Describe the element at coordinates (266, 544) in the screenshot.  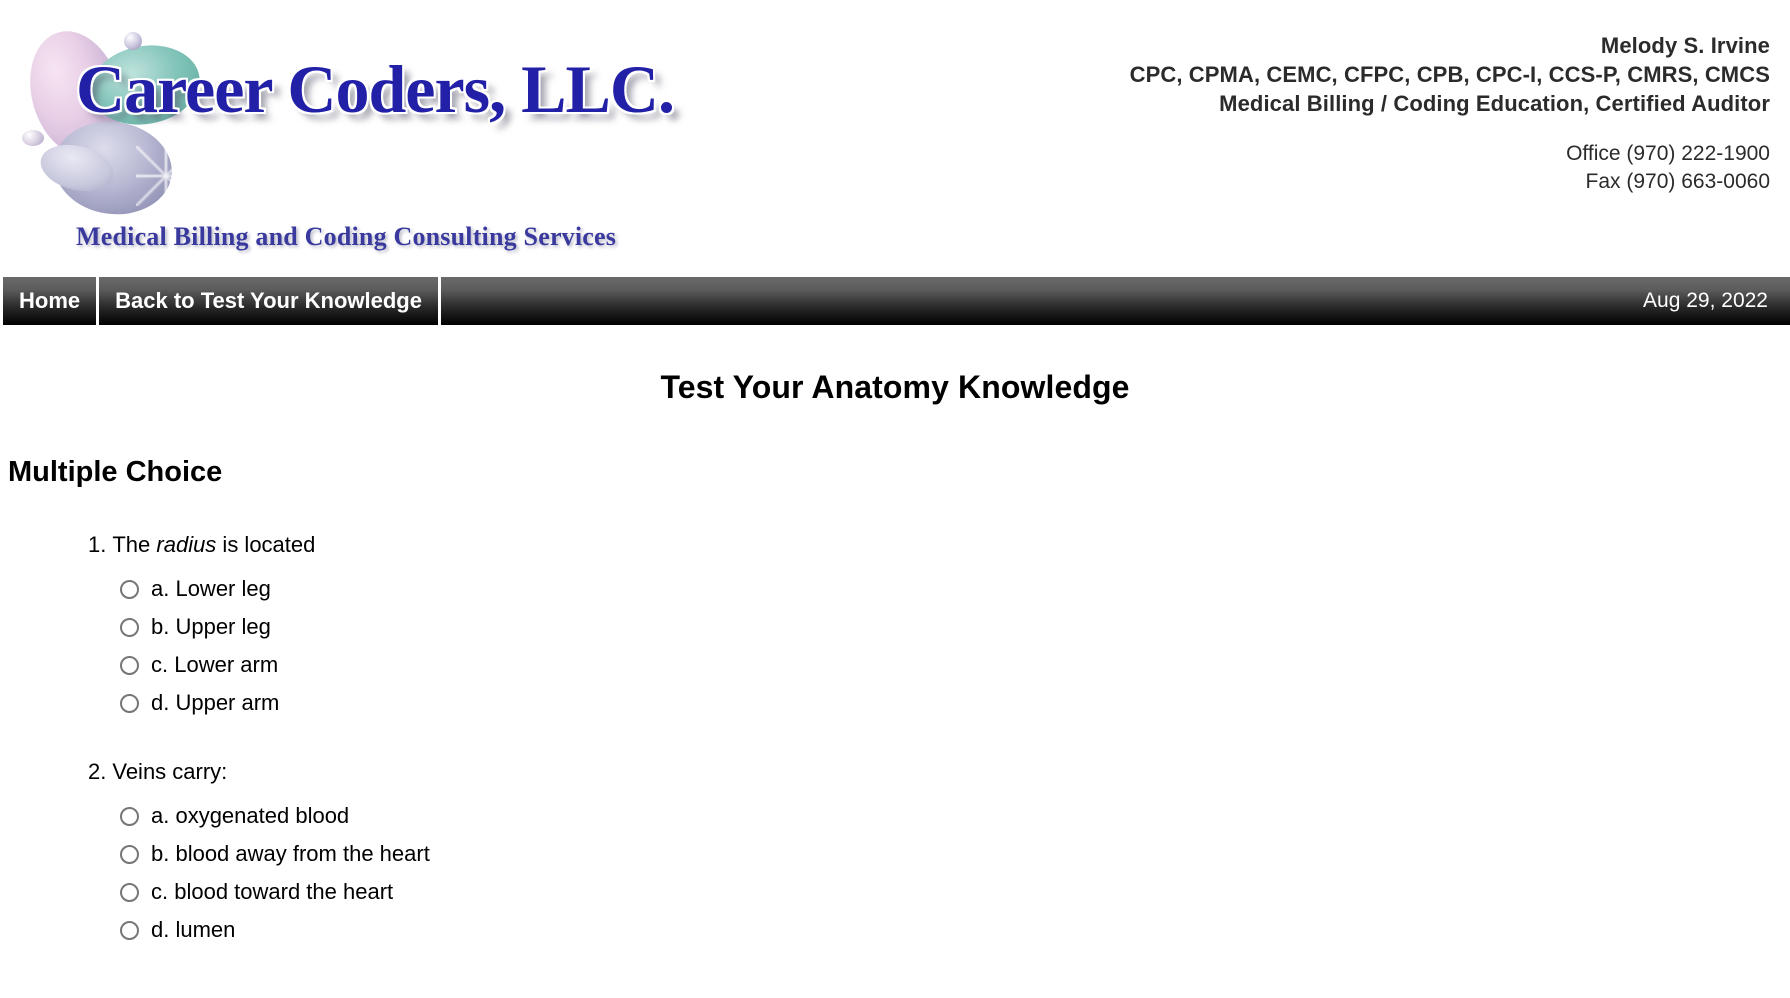
I see `question-text-after: is located` at that location.